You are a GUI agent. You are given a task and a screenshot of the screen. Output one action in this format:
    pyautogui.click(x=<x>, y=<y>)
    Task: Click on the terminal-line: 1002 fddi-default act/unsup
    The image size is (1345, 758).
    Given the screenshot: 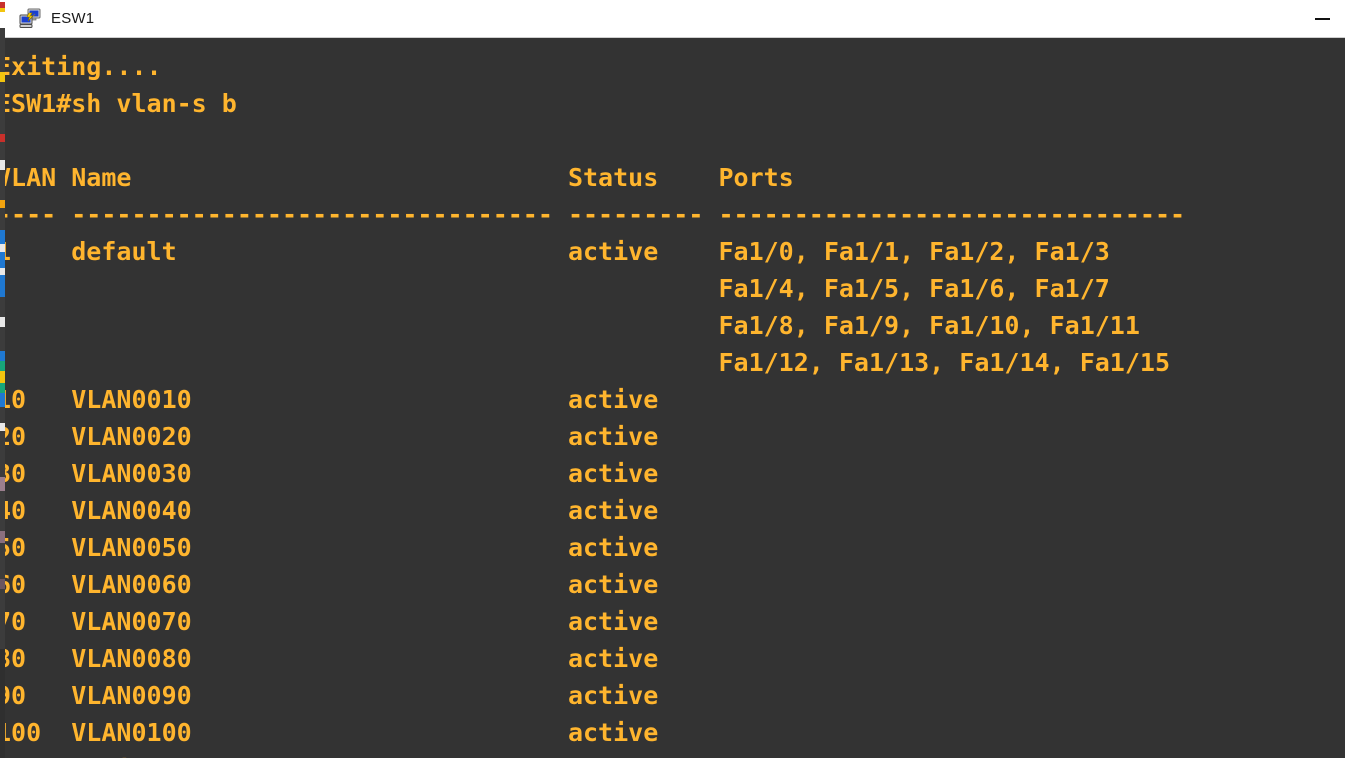 What is the action you would take?
    pyautogui.click(x=672, y=754)
    